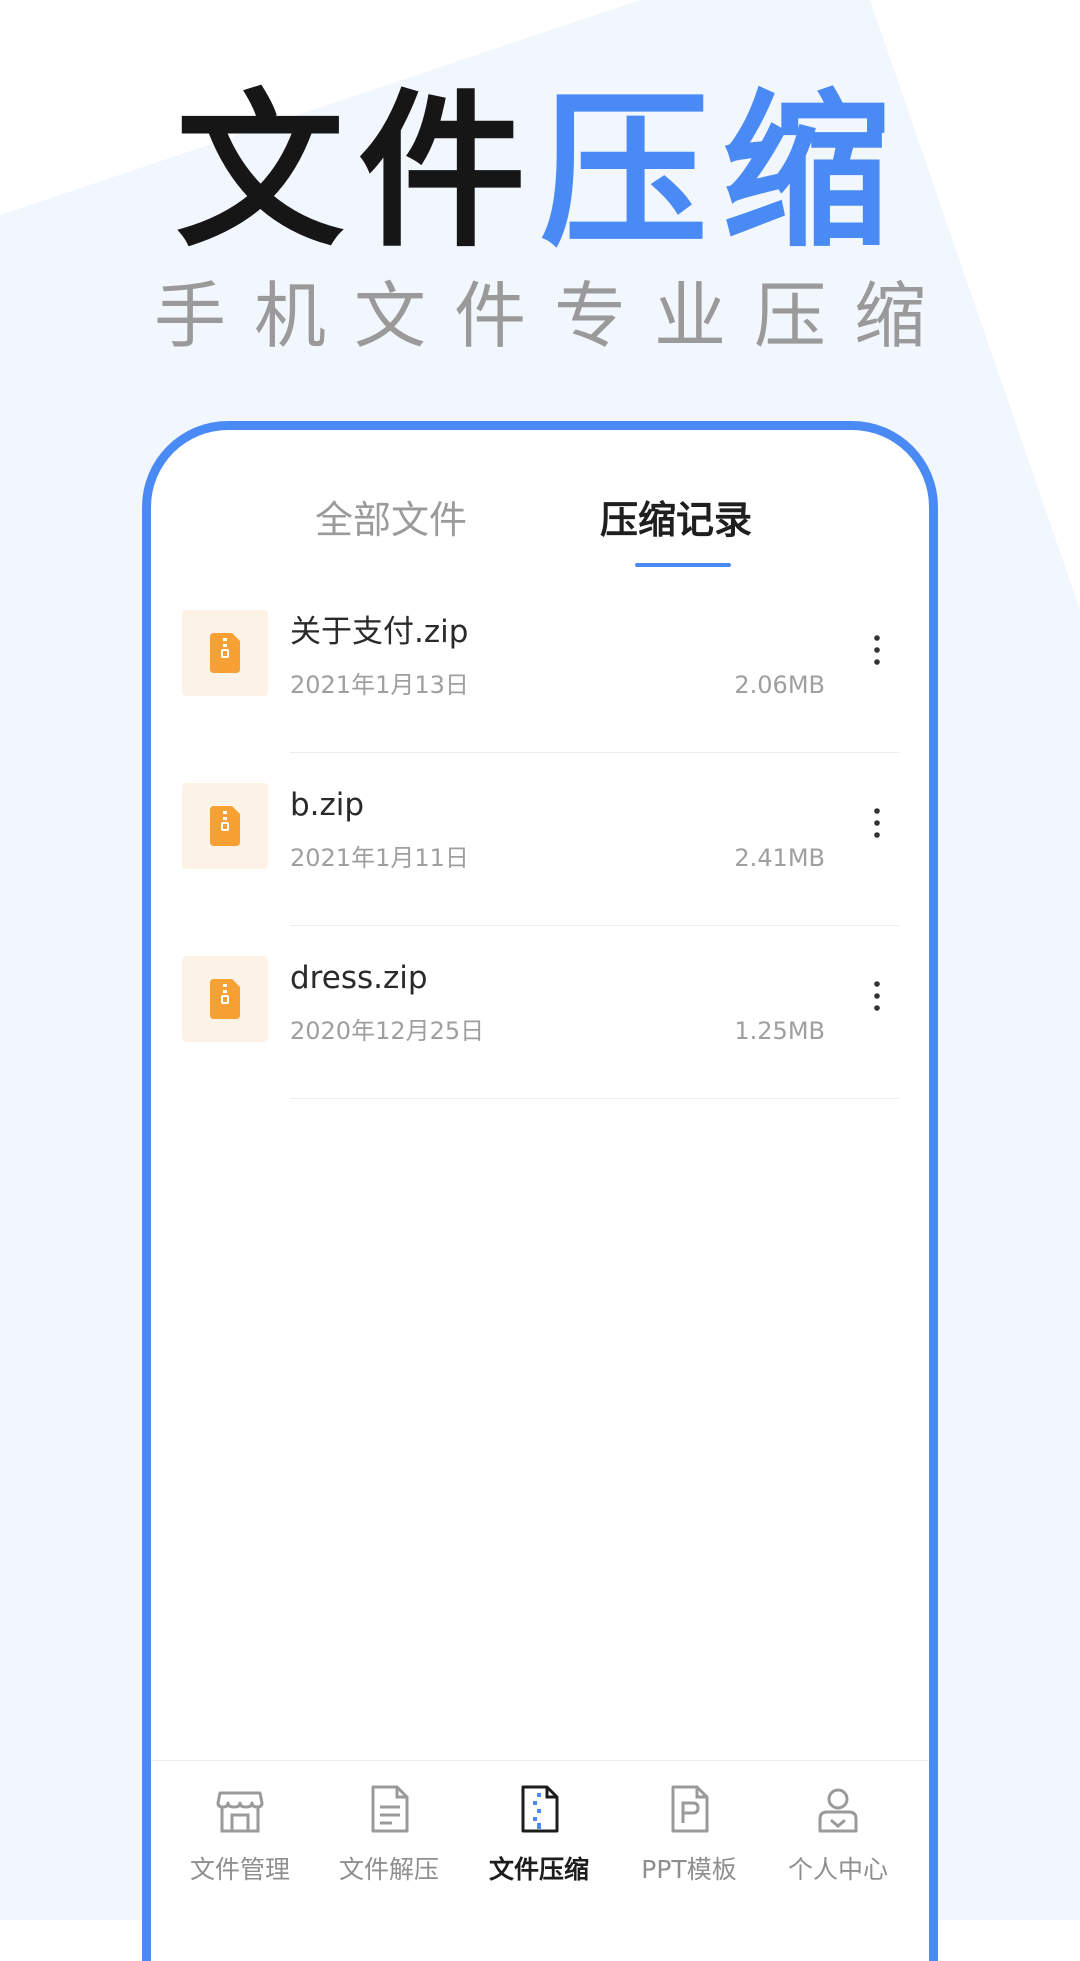  What do you see at coordinates (838, 1810) in the screenshot?
I see `user-icon` at bounding box center [838, 1810].